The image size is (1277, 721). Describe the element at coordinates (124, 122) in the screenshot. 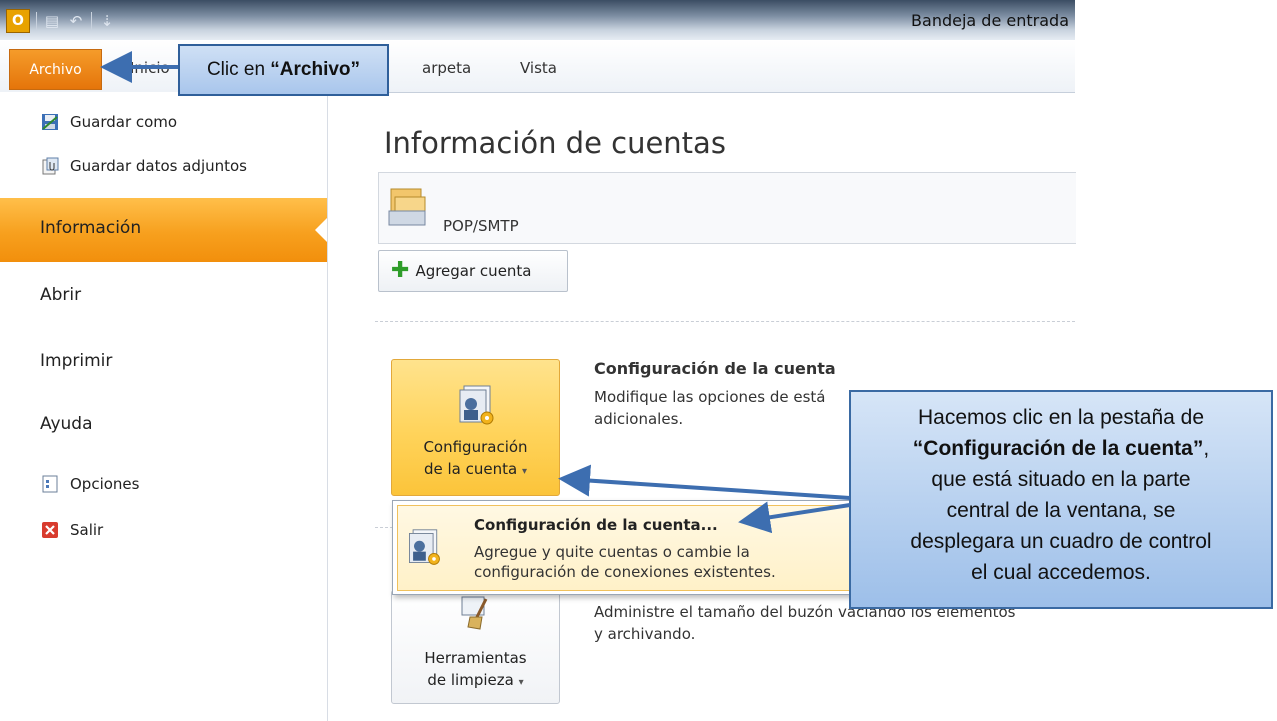

I see `nav-label: Guardar como` at that location.